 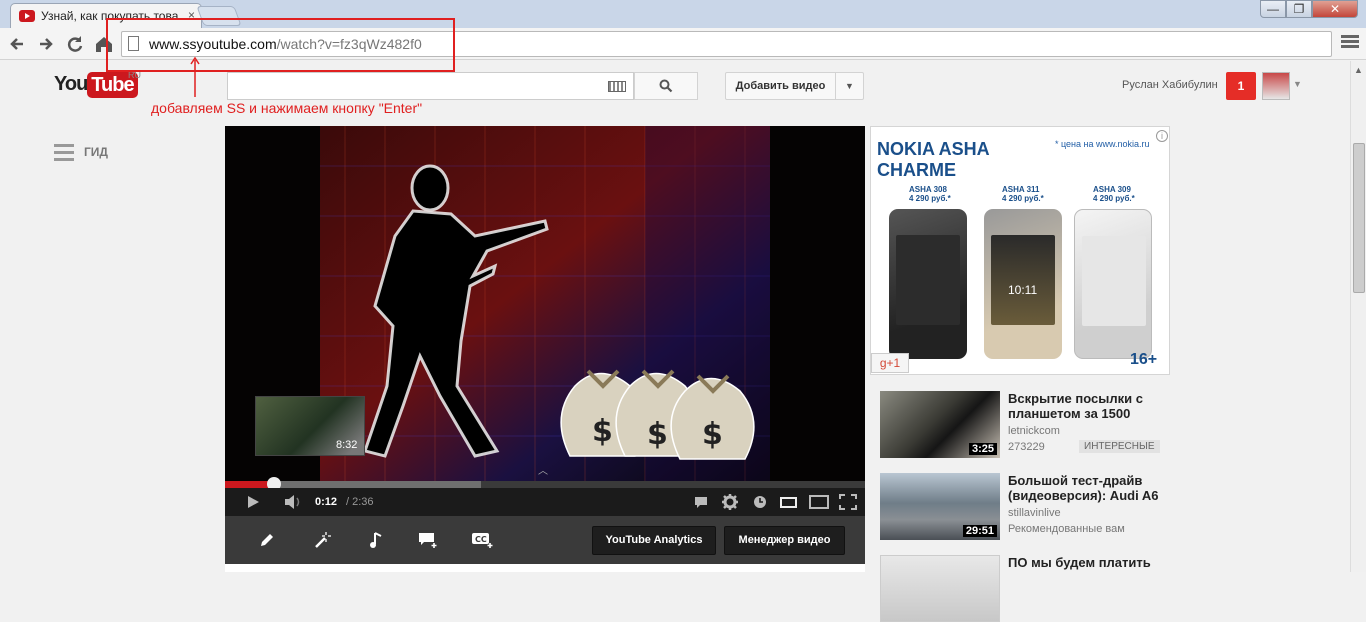 What do you see at coordinates (1359, 218) in the screenshot?
I see `scrollbar-thumb` at bounding box center [1359, 218].